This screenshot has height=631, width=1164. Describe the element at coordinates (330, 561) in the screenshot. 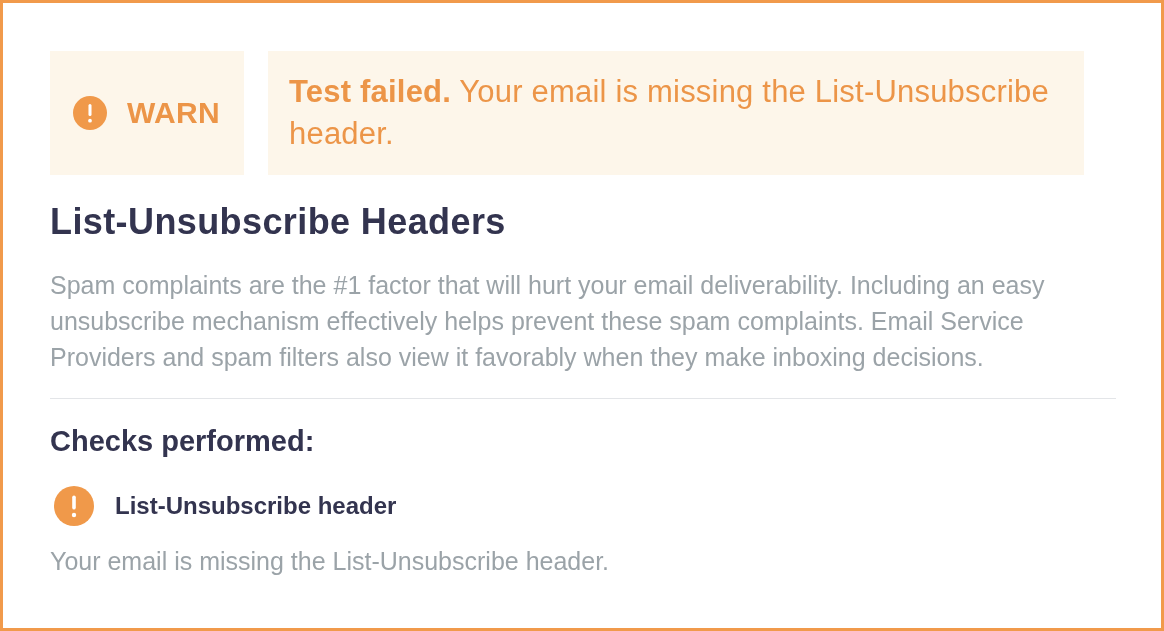

I see `check-detail: Your email is missing the List-Unsubscribe header.` at that location.